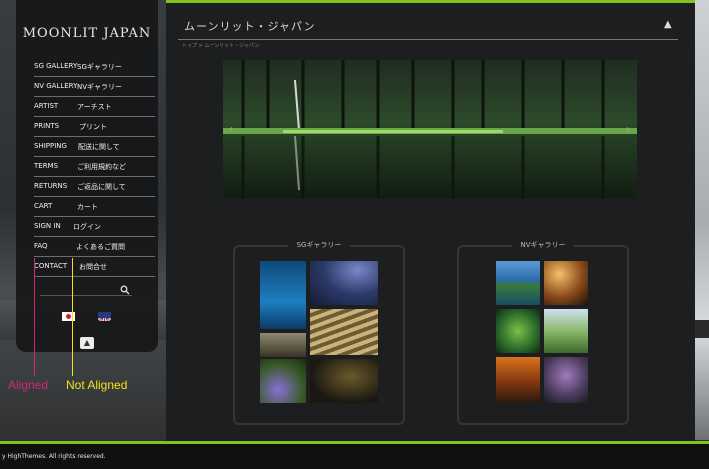 Image resolution: width=709 pixels, height=469 pixels. What do you see at coordinates (100, 247) in the screenshot?
I see `menu-item-label-ja: よくあるご質問` at bounding box center [100, 247].